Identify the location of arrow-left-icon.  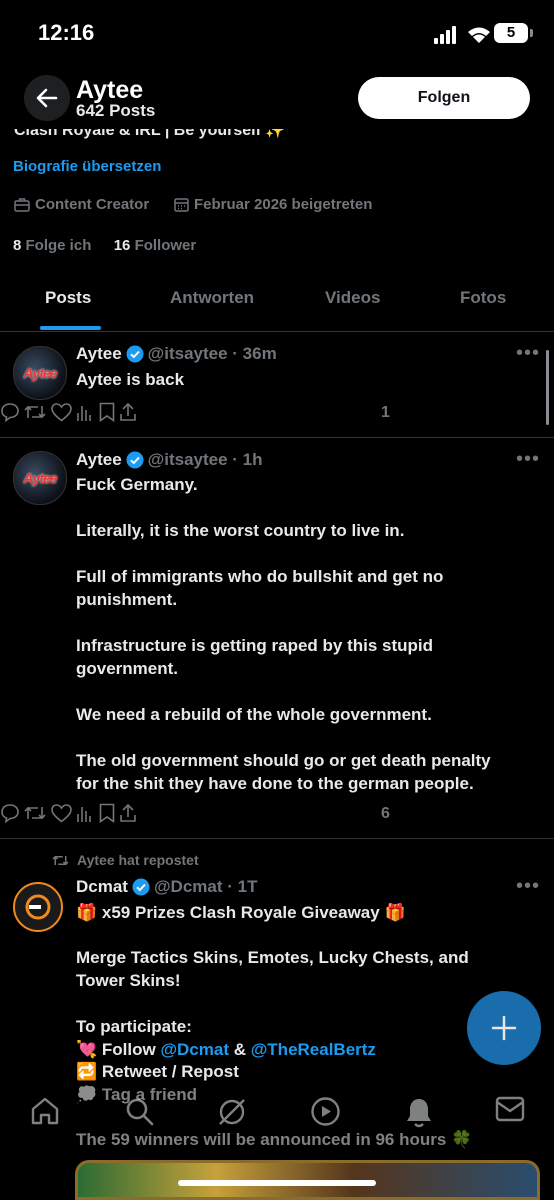
(47, 98).